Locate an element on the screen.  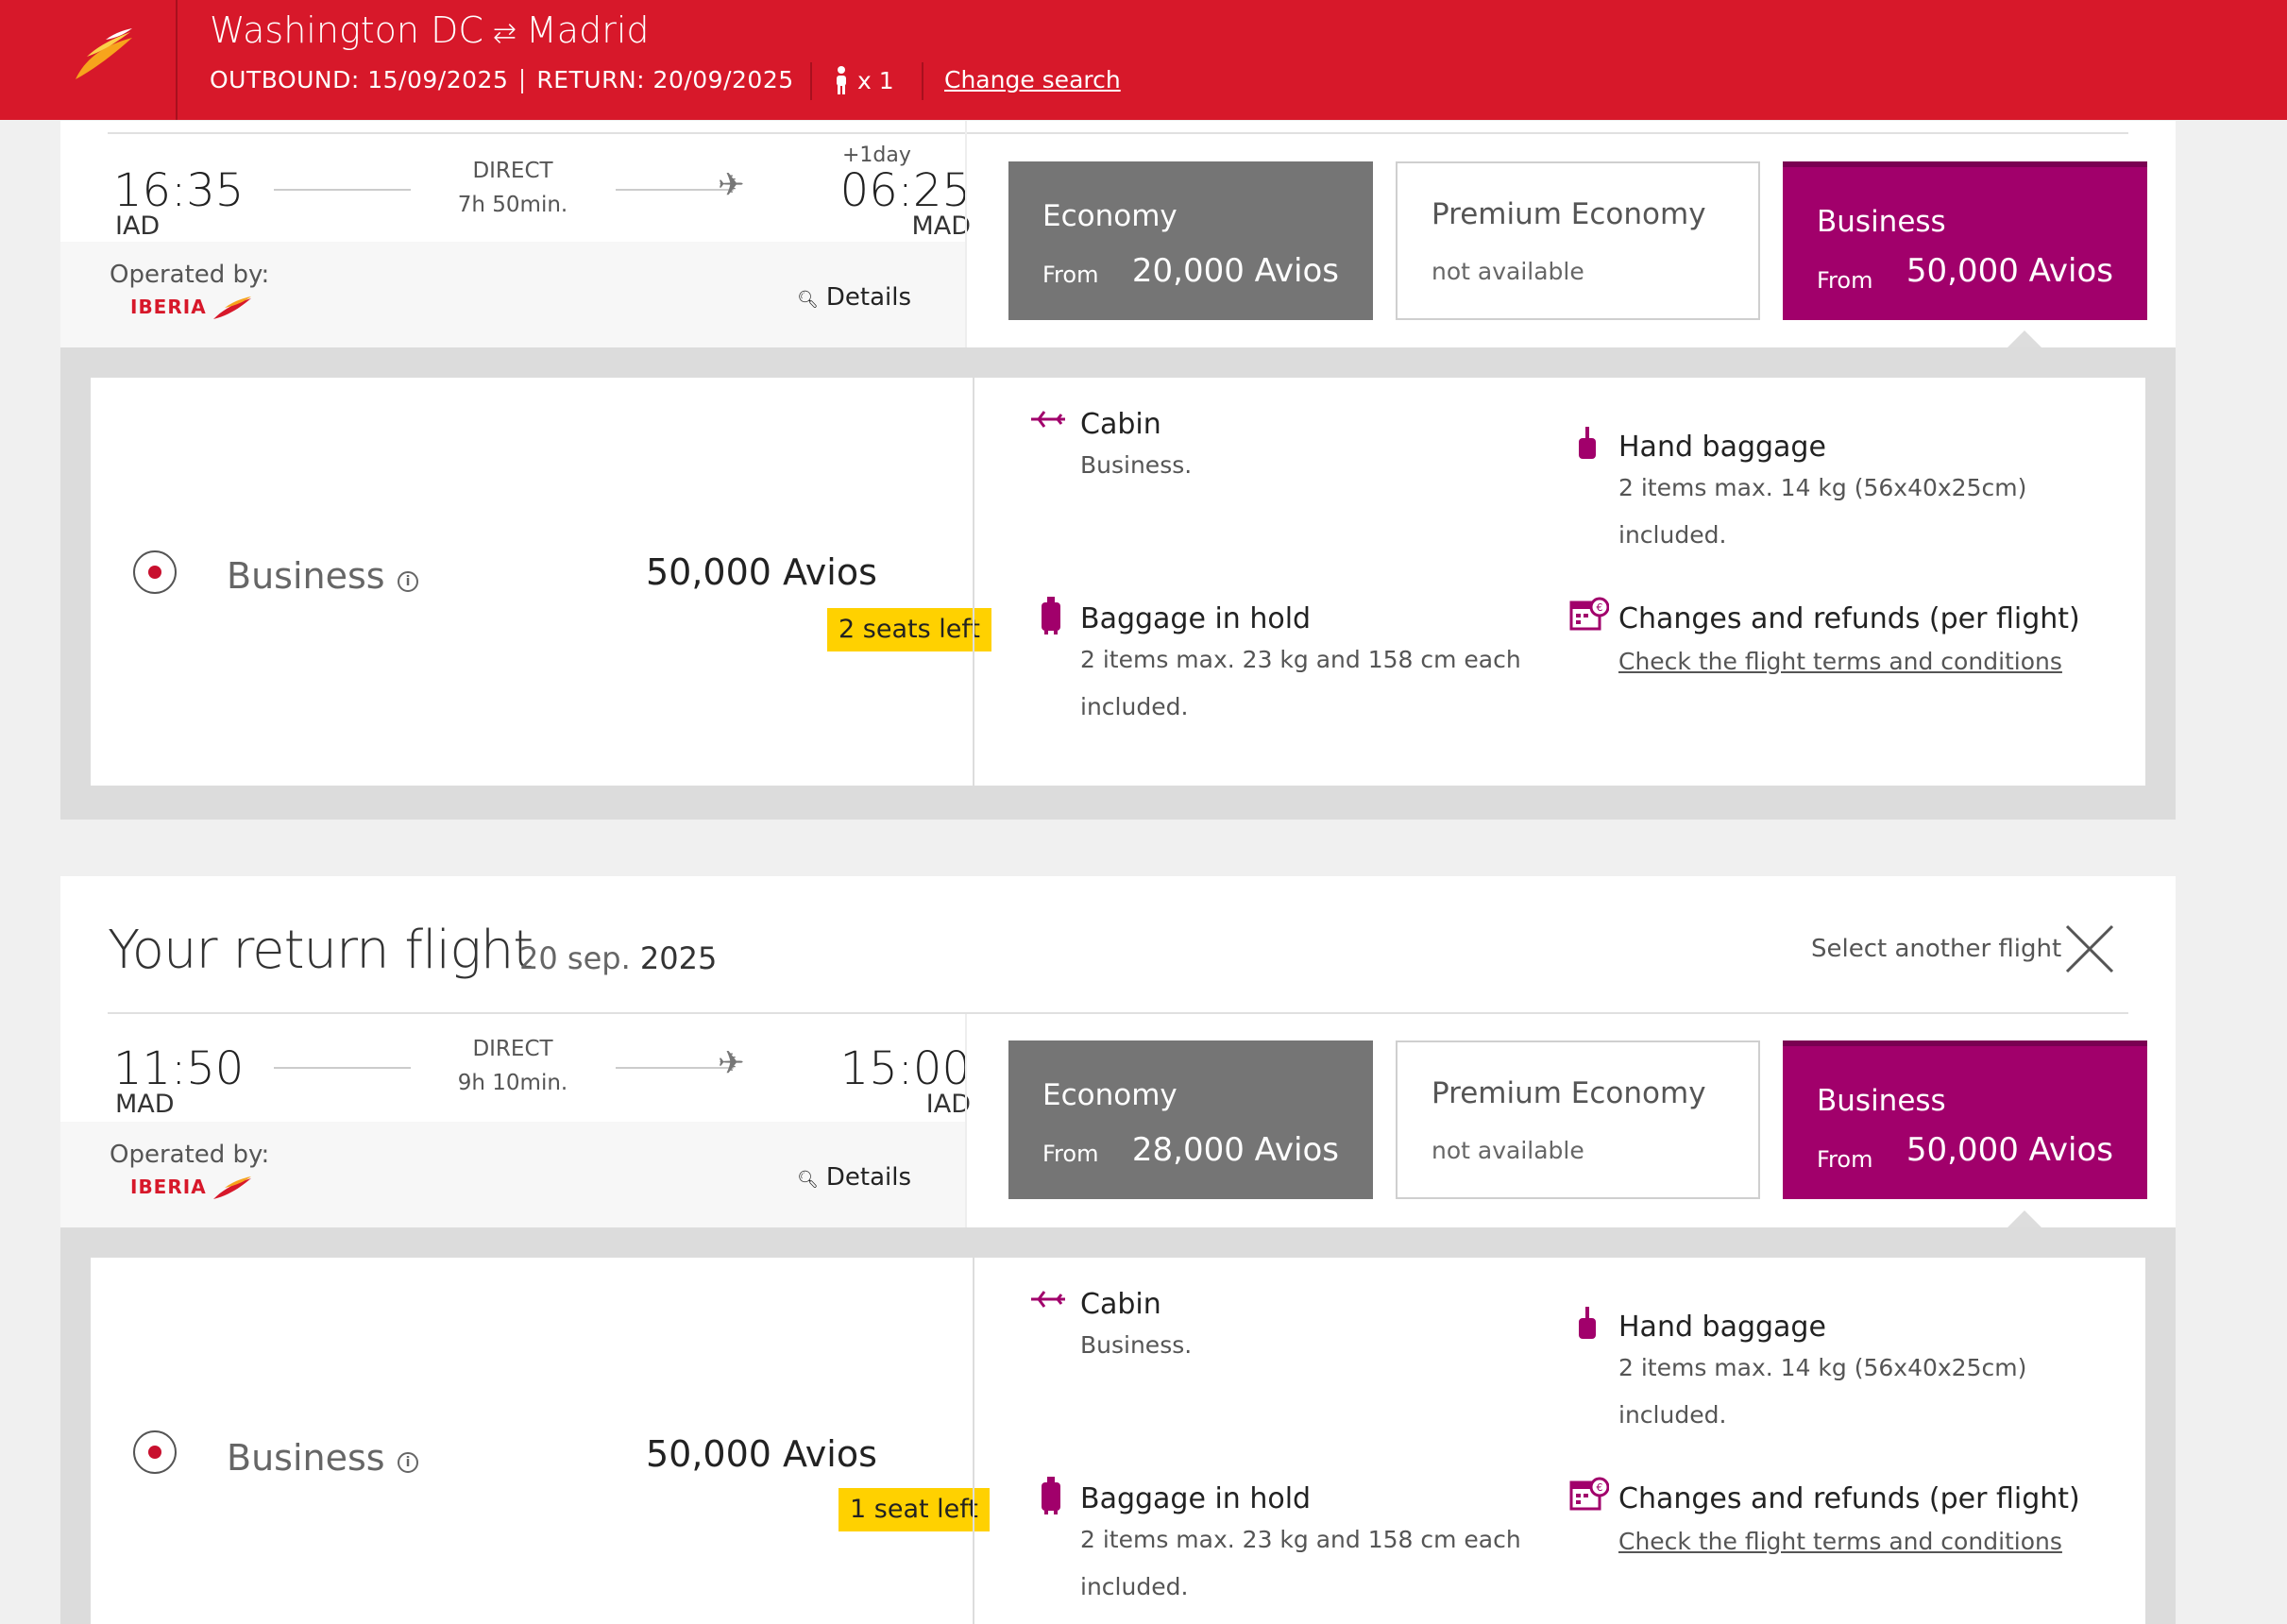
return-date: RETURN: 20/09/2025 is located at coordinates (665, 79).